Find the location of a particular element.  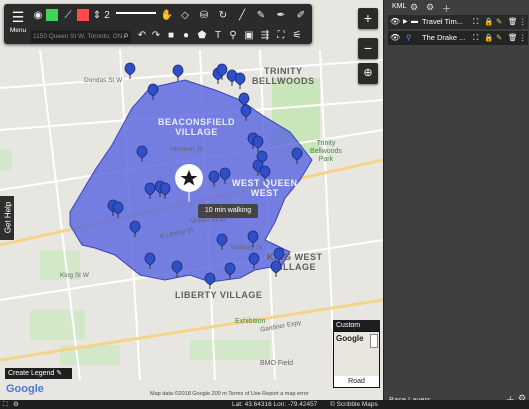

circle-tool-icon: ● is located at coordinates (186, 36).